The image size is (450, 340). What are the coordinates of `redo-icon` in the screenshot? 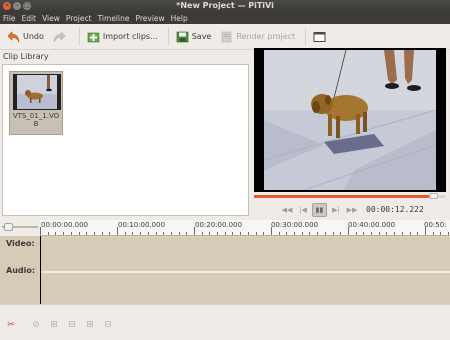 It's located at (59, 36).